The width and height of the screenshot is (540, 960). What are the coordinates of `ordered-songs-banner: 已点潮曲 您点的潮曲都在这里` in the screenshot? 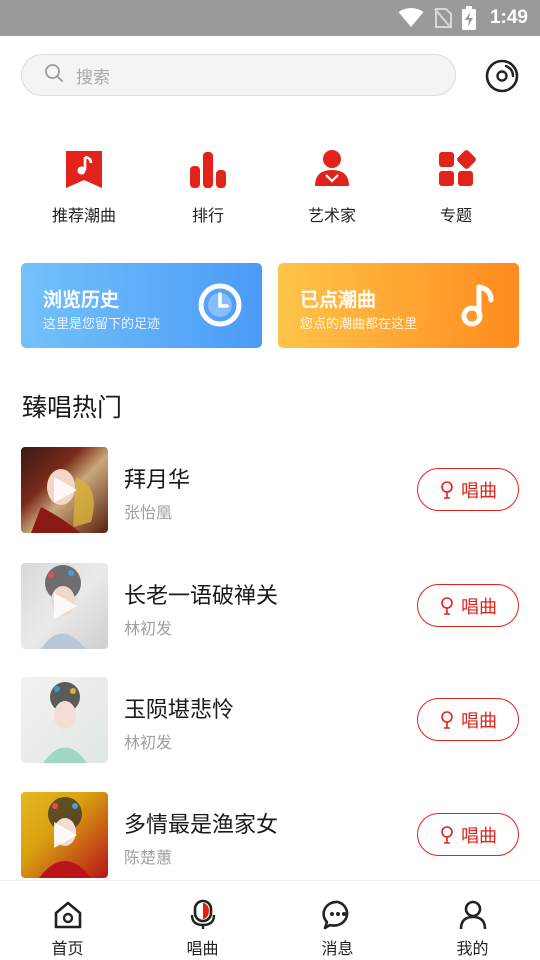 It's located at (398, 305).